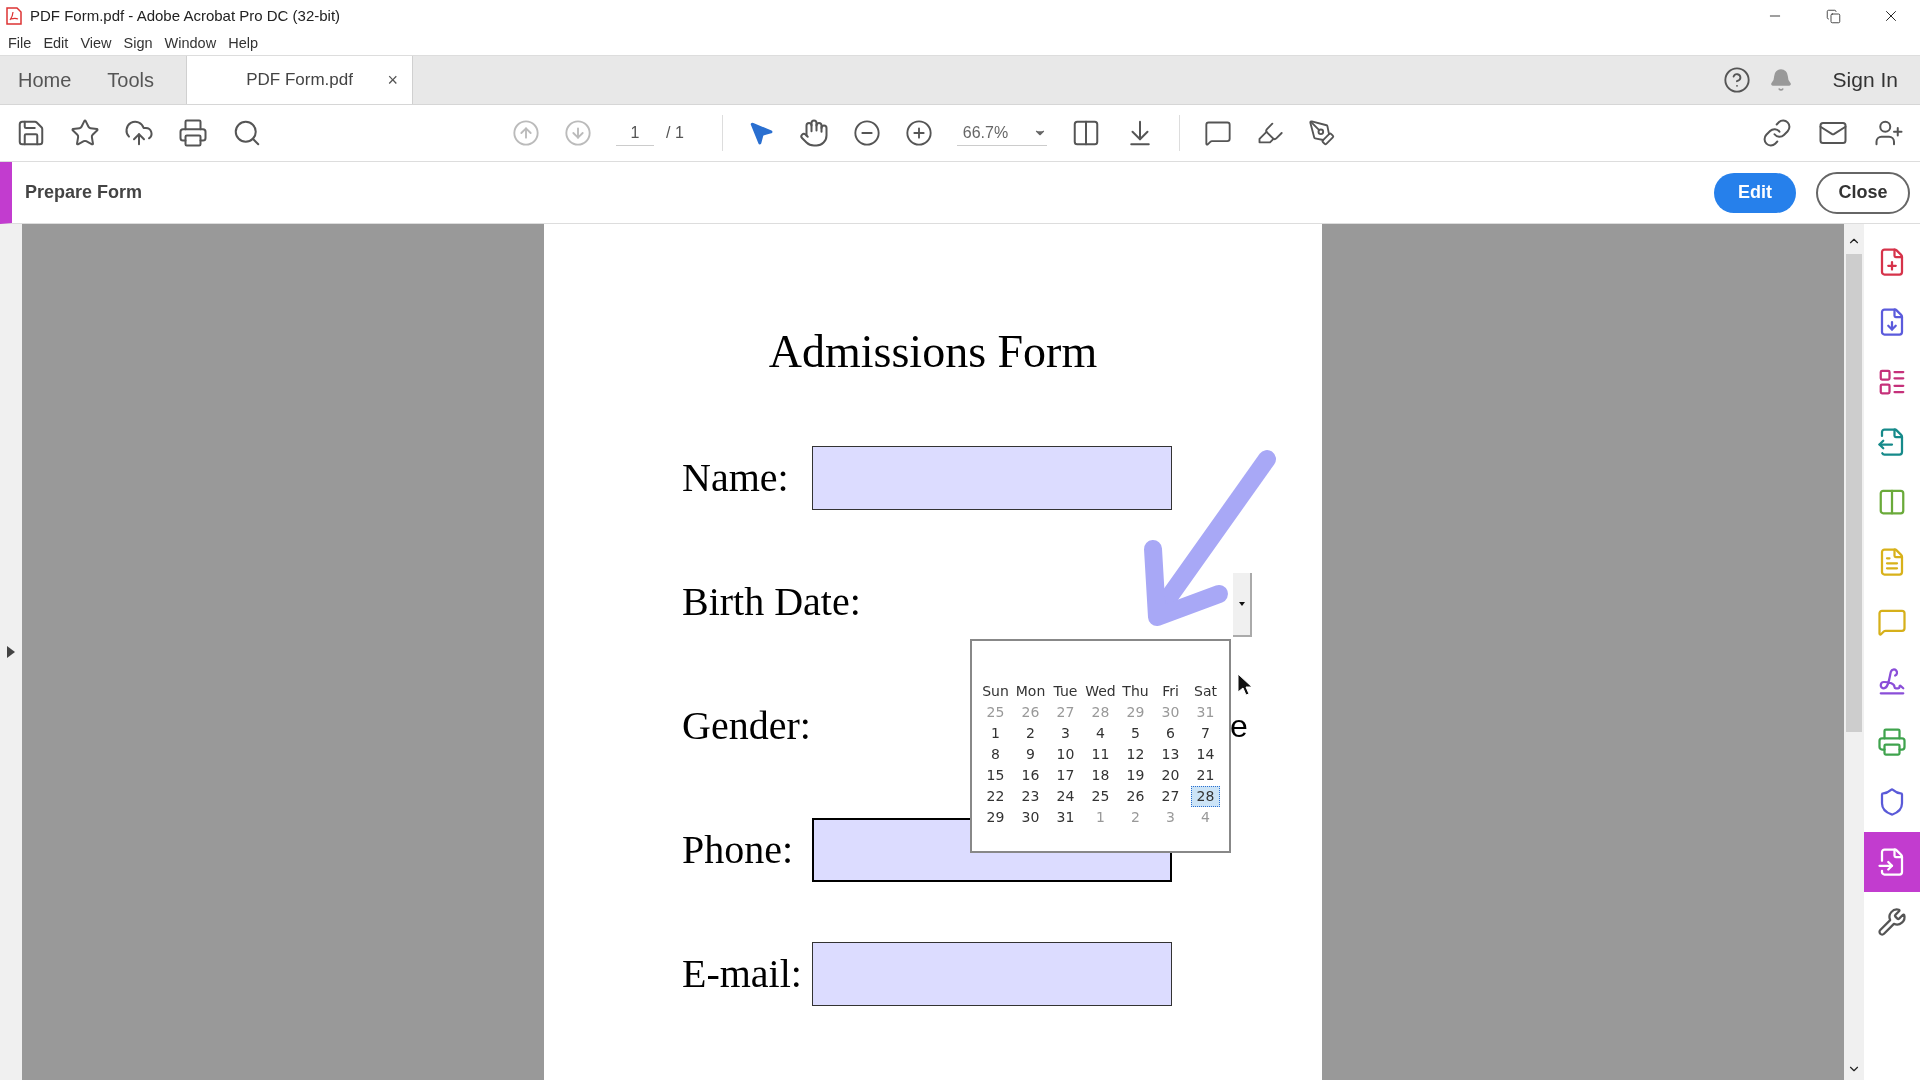 This screenshot has width=1920, height=1080. I want to click on weekday-header: Tue, so click(1065, 691).